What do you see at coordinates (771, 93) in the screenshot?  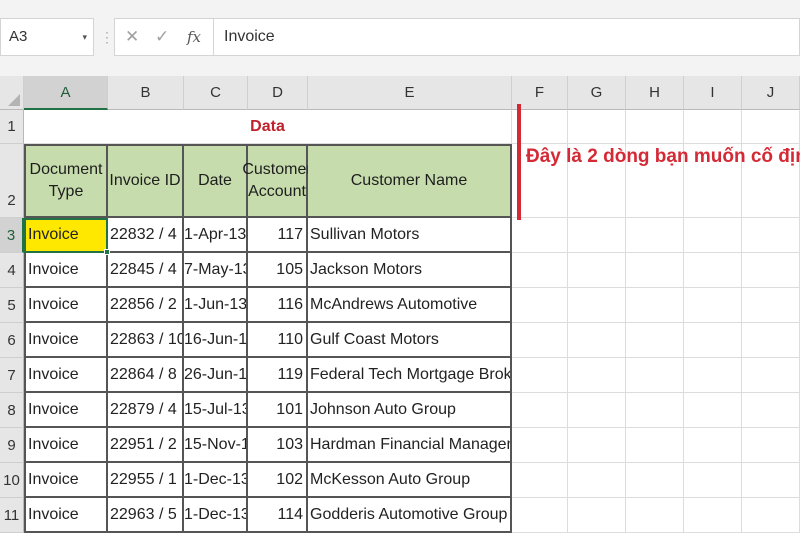 I see `column-header-j: J` at bounding box center [771, 93].